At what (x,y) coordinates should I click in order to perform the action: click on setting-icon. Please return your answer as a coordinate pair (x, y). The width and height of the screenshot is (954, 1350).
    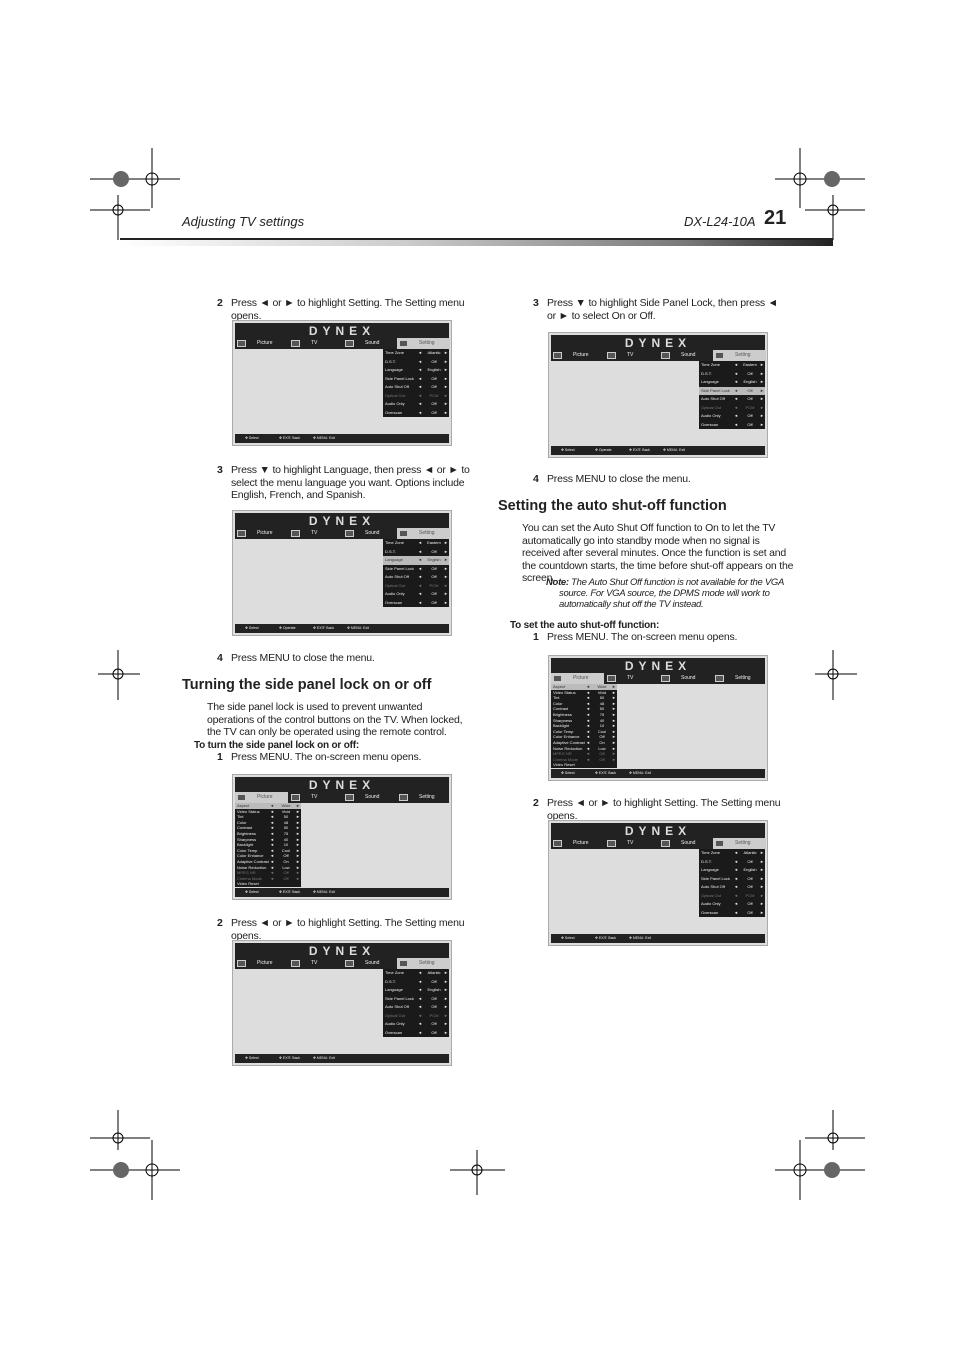
    Looking at the image, I should click on (719, 678).